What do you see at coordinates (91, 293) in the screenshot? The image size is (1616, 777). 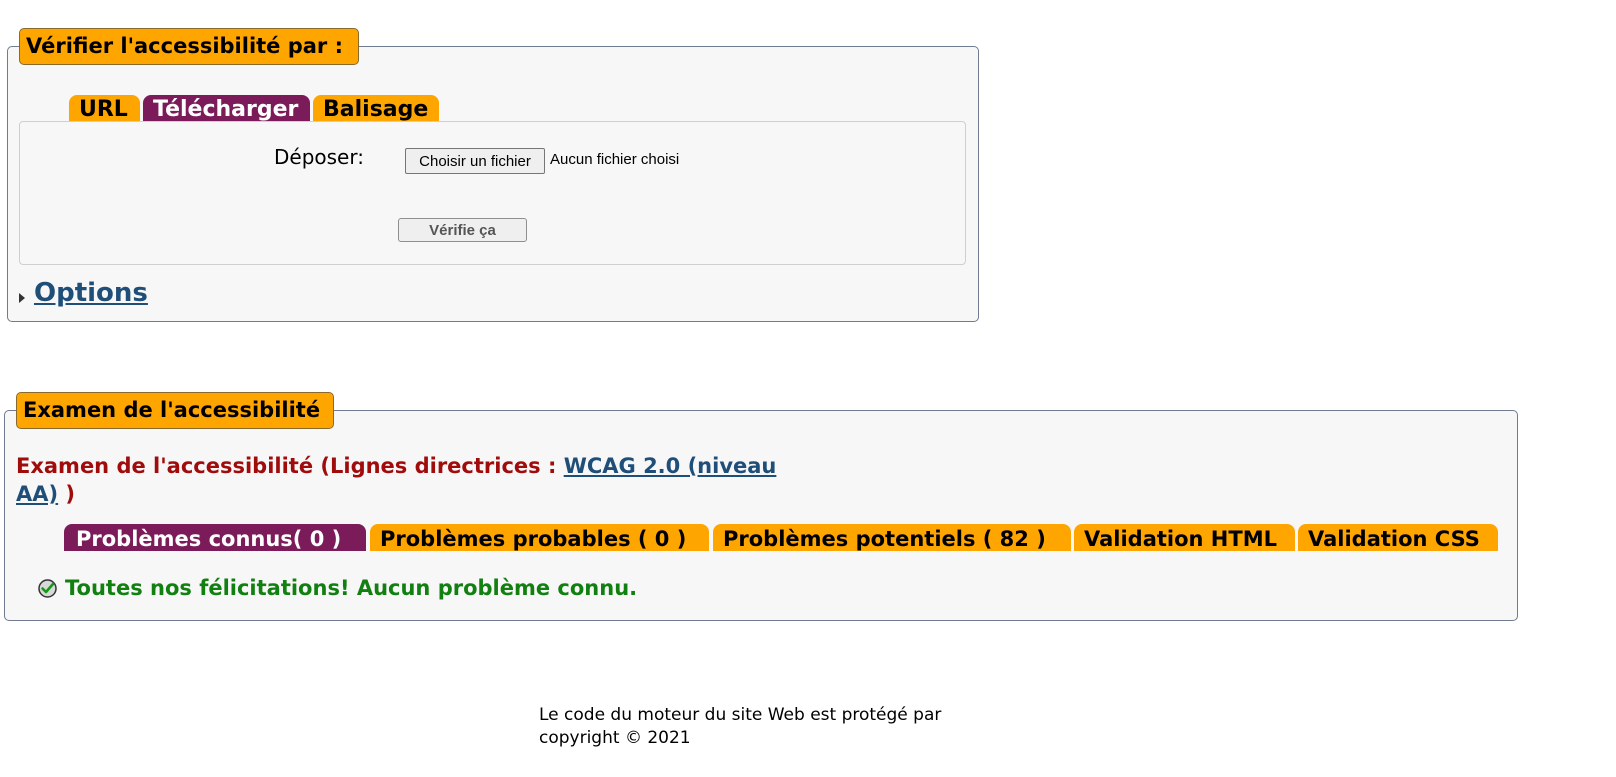 I see `options-link: Options` at bounding box center [91, 293].